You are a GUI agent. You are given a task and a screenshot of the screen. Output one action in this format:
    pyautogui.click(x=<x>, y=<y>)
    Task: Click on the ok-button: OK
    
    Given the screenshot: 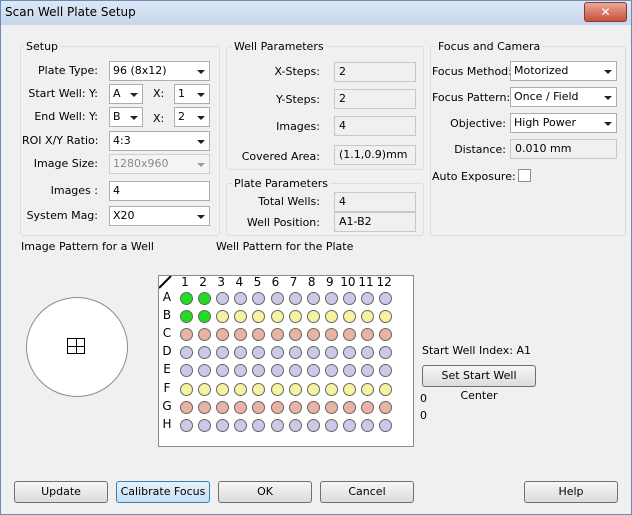 What is the action you would take?
    pyautogui.click(x=265, y=492)
    